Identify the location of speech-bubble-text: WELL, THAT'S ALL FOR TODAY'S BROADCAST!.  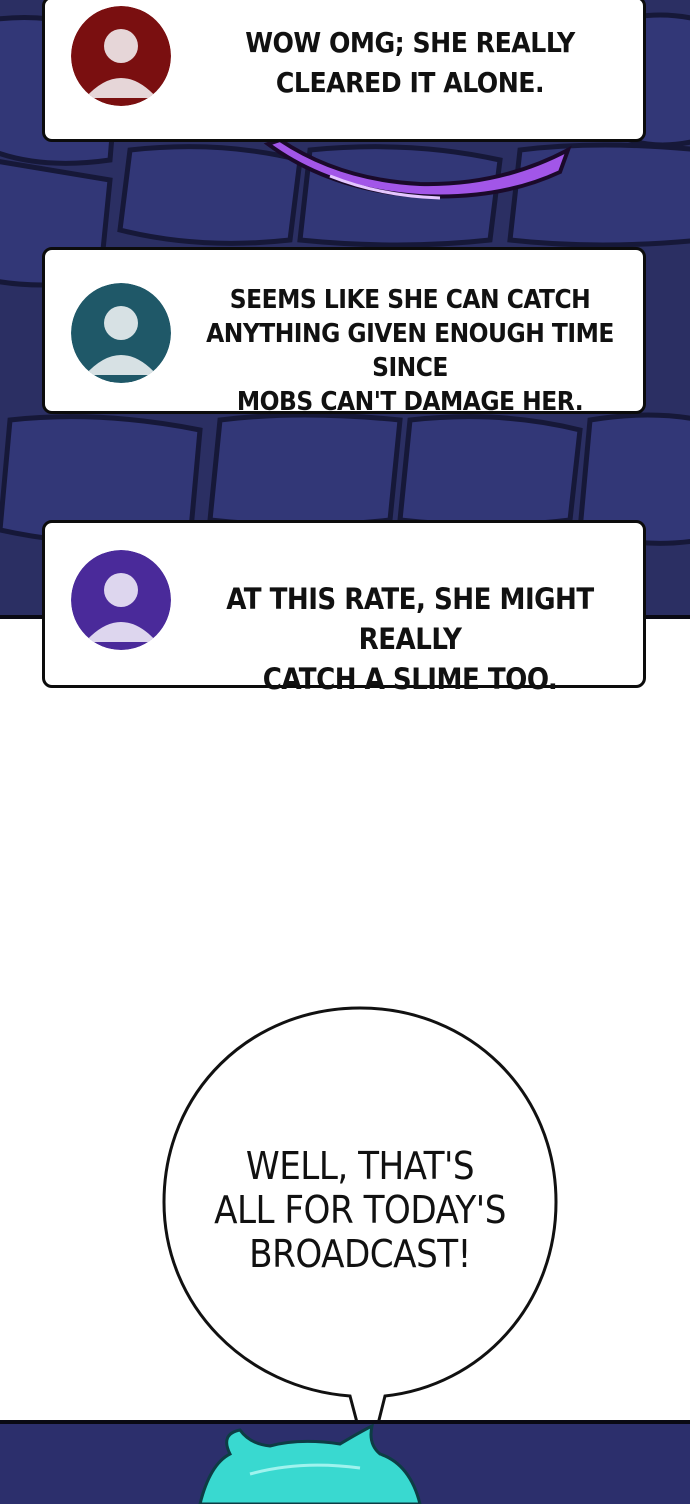
(360, 1210).